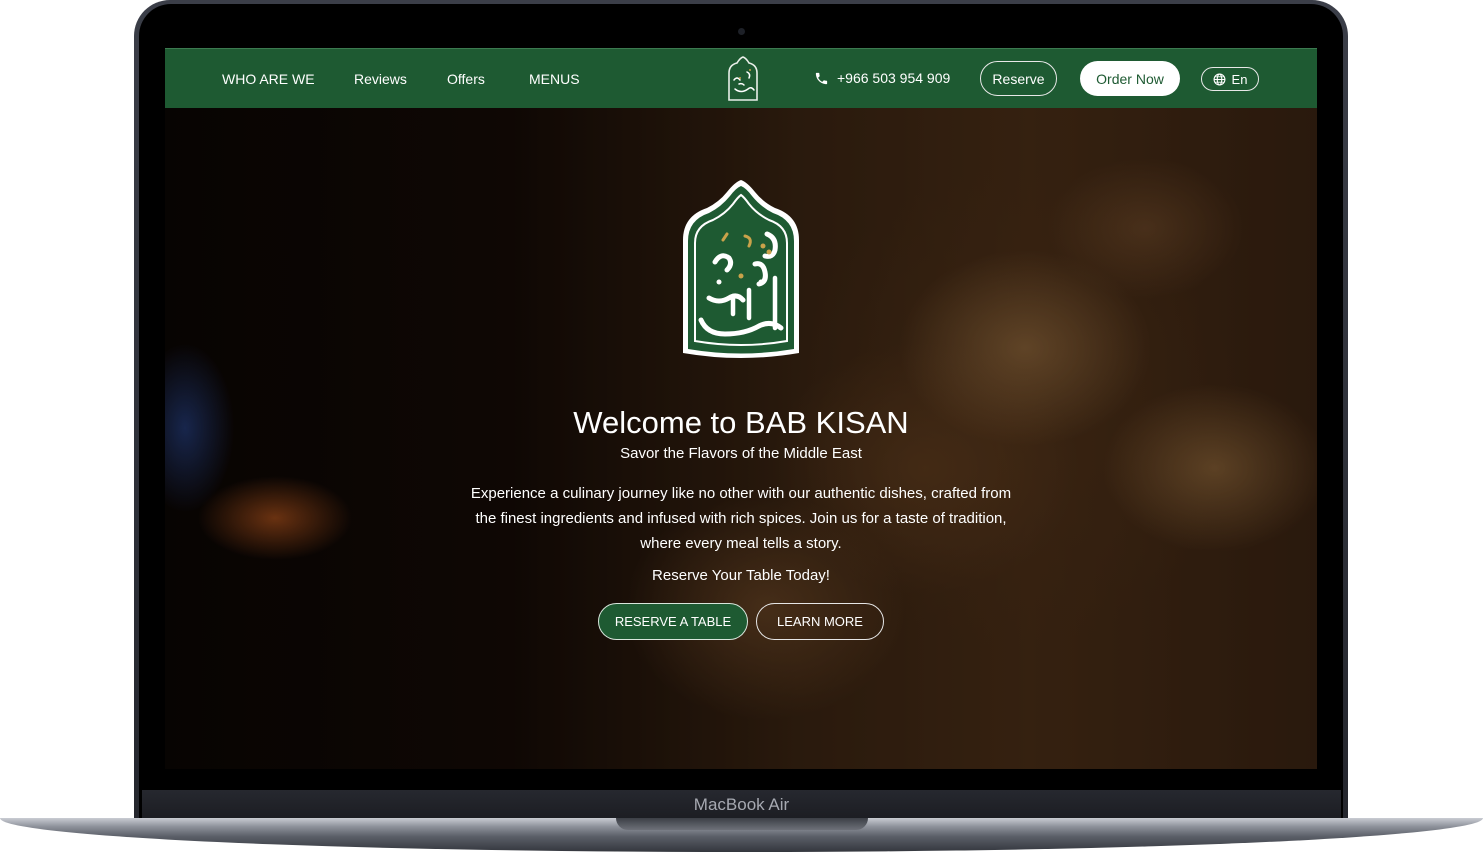  I want to click on phone-contact: +966 503 954 909, so click(882, 78).